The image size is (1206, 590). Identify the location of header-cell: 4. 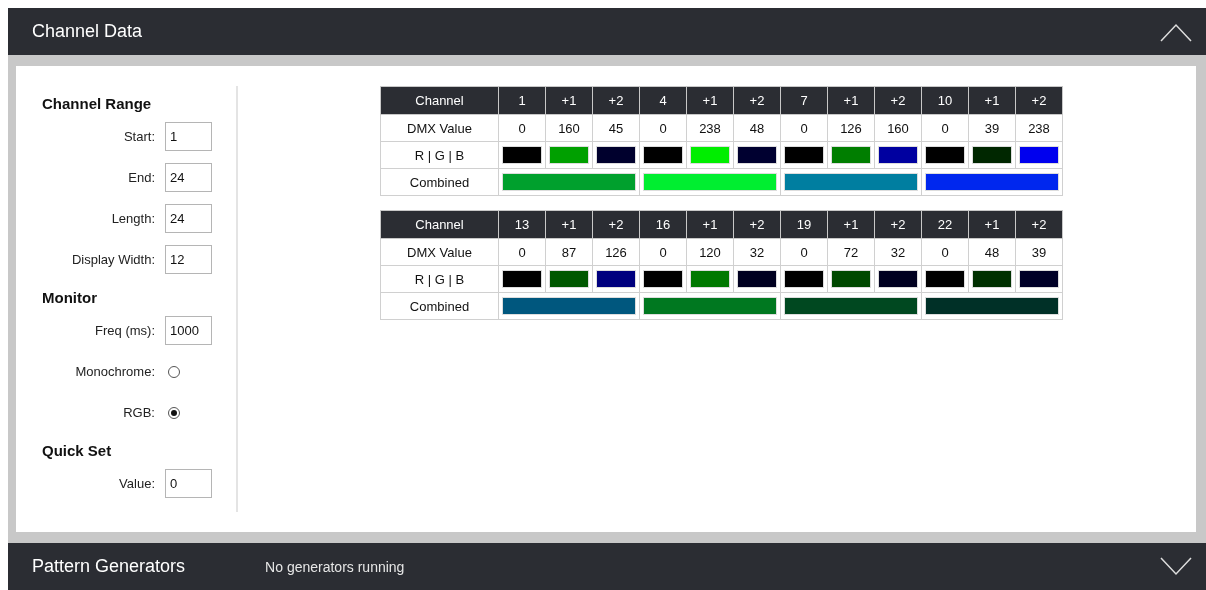
(663, 100).